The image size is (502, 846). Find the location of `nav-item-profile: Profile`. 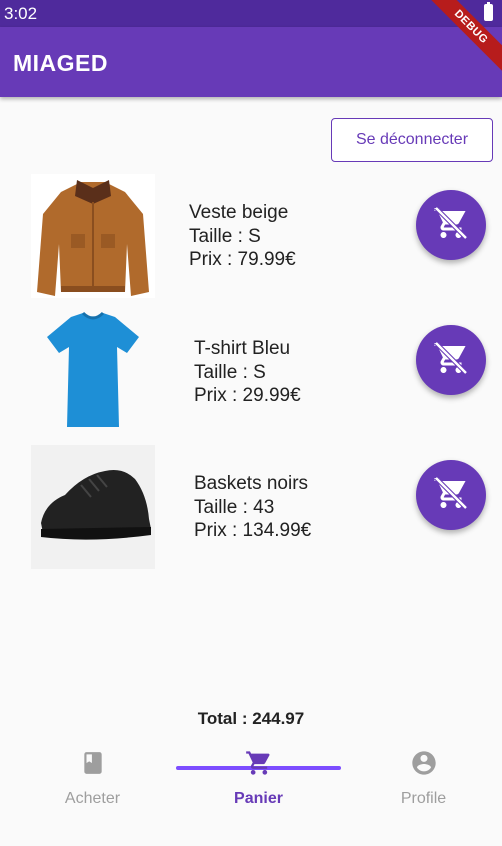

nav-item-profile: Profile is located at coordinates (421, 780).